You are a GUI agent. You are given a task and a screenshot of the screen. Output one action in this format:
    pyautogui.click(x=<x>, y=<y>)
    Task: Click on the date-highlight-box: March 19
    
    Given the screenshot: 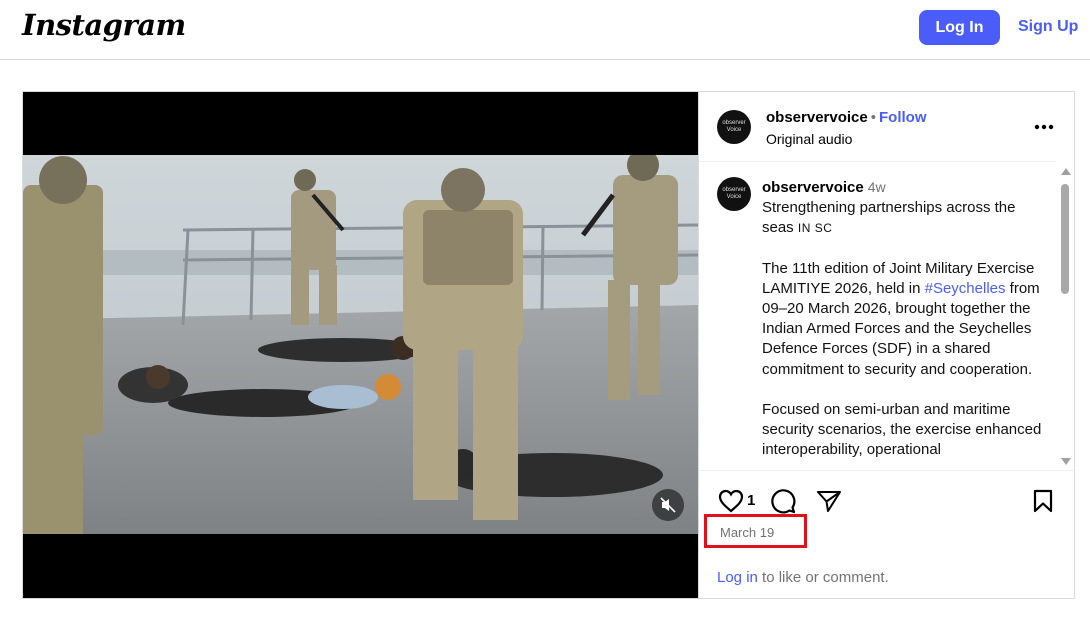 What is the action you would take?
    pyautogui.click(x=755, y=531)
    